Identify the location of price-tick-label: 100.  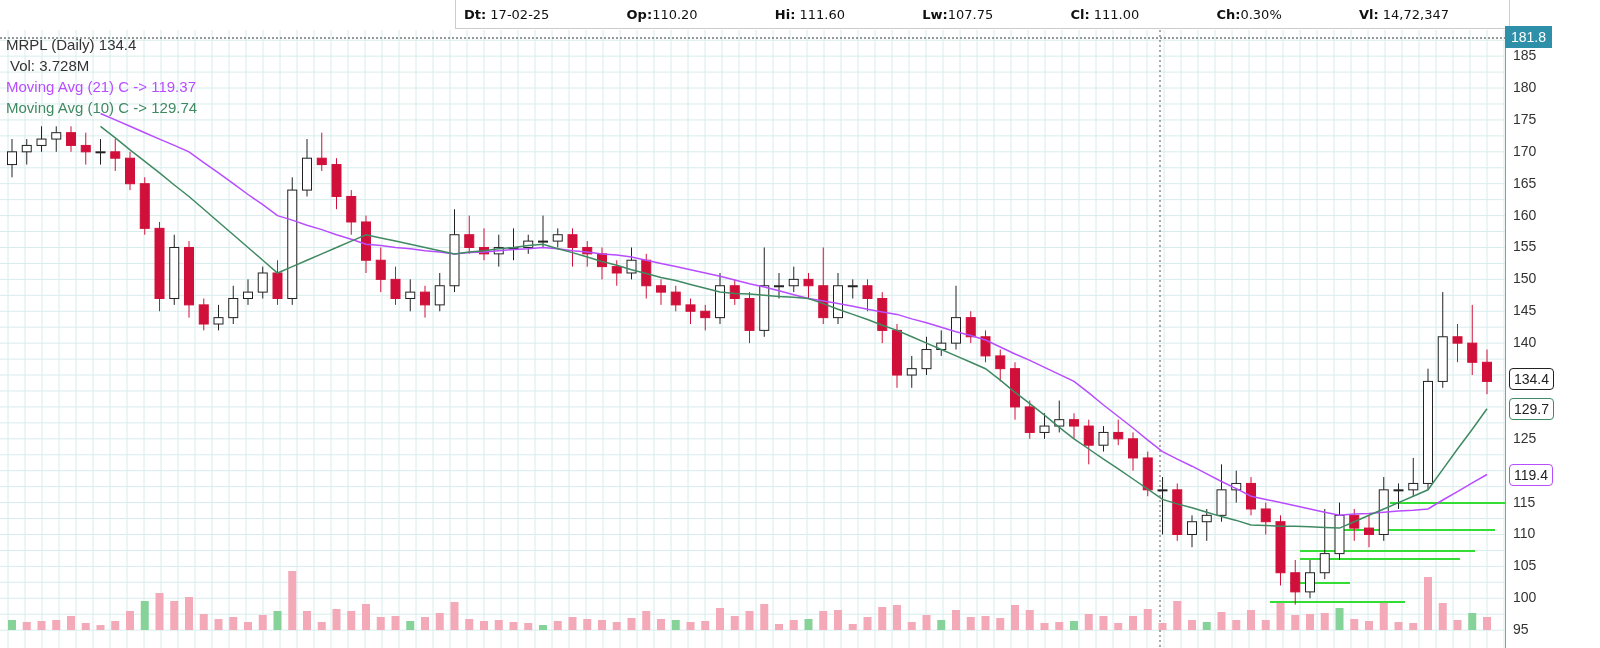
(1525, 597).